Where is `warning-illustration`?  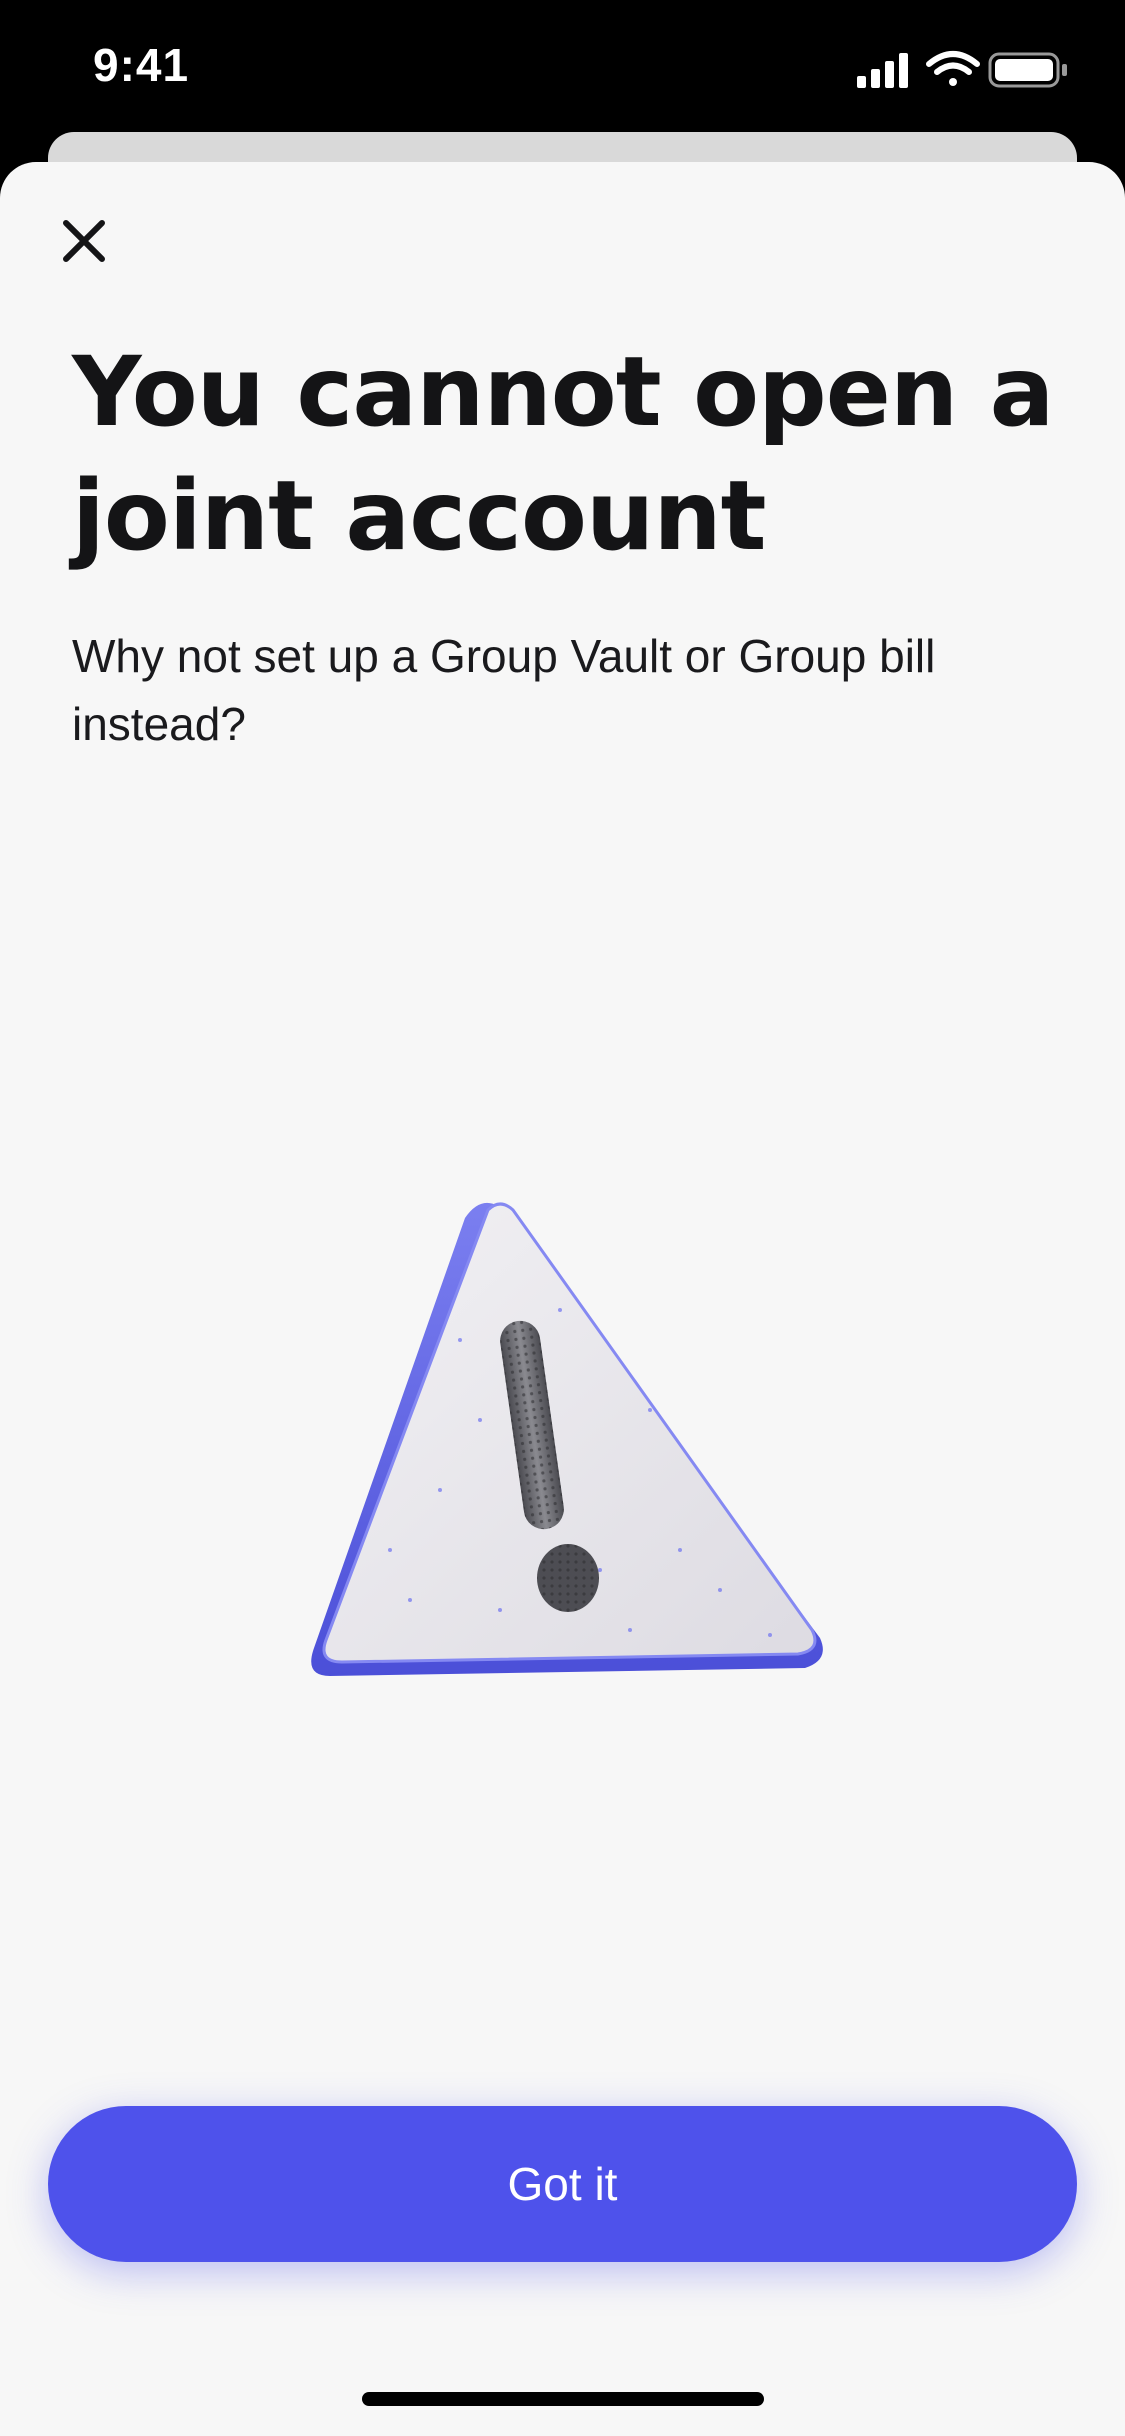
warning-illustration is located at coordinates (570, 1445).